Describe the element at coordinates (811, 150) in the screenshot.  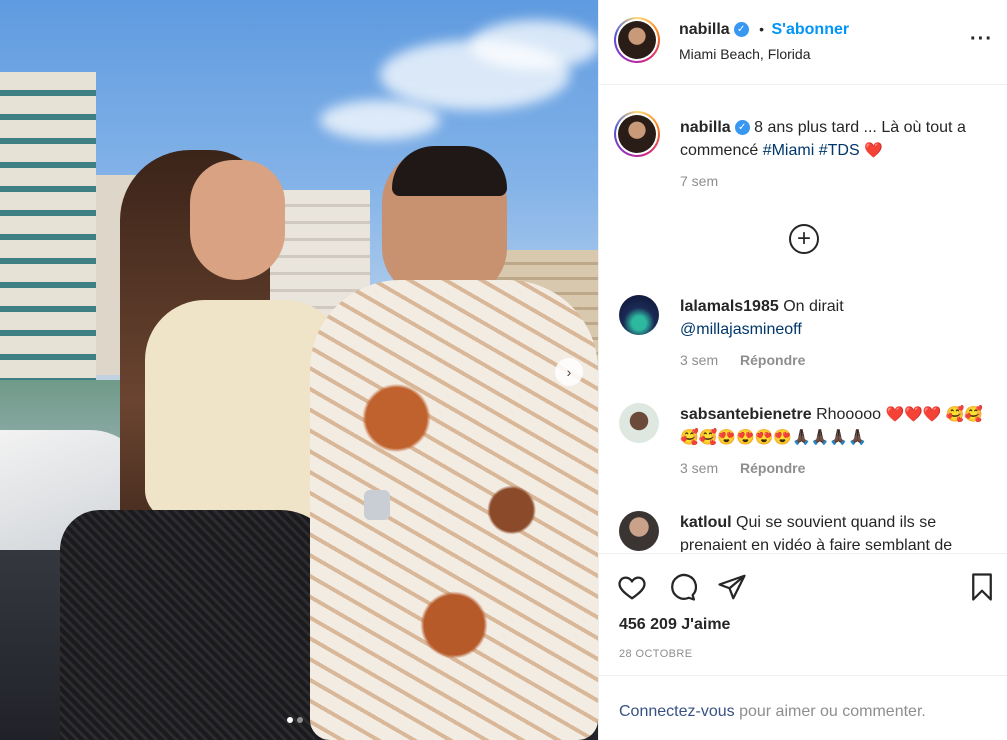
I see `caption-hashtags: #Miami #TDS` at that location.